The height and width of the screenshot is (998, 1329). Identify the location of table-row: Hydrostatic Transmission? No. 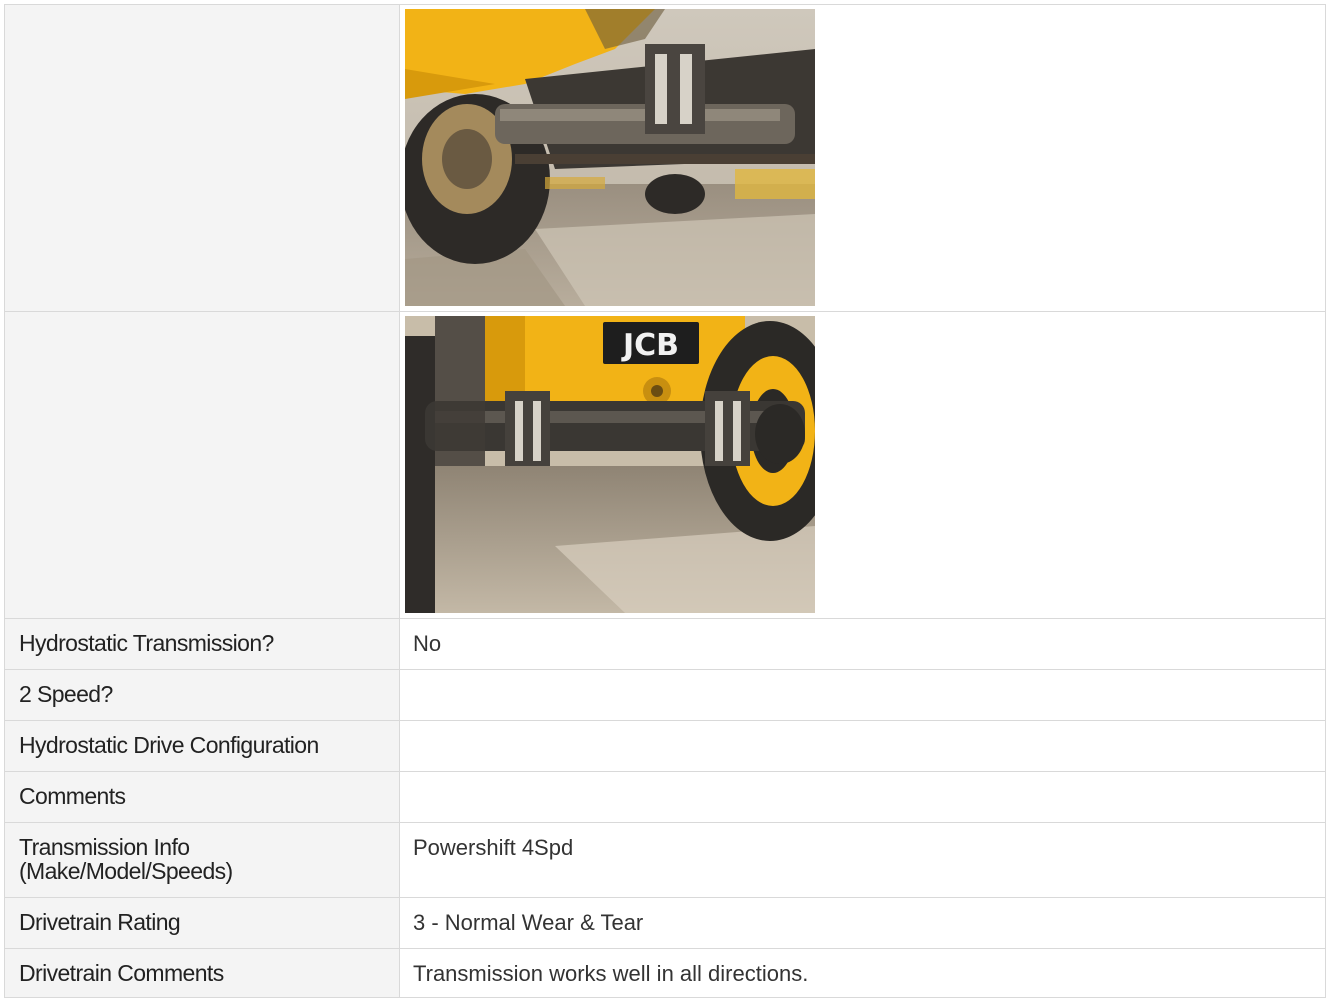
(665, 644).